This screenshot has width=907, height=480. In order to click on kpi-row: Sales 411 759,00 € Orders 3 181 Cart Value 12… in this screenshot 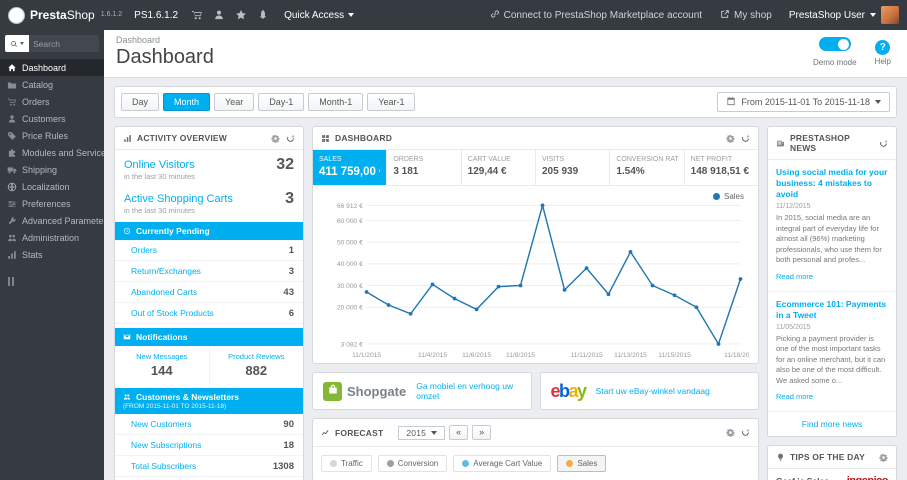, I will do `click(535, 168)`.